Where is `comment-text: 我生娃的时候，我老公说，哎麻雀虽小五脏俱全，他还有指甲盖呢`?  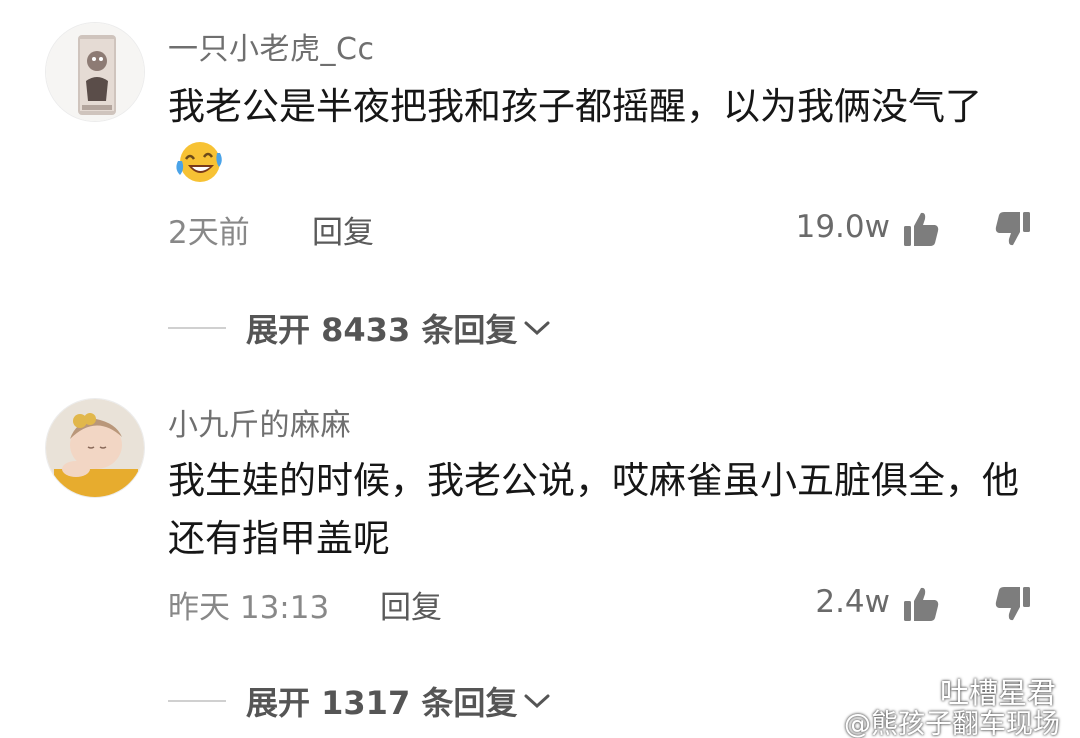
comment-text: 我生娃的时候，我老公说，哎麻雀虽小五脏俱全，他还有指甲盖呢 is located at coordinates (598, 510).